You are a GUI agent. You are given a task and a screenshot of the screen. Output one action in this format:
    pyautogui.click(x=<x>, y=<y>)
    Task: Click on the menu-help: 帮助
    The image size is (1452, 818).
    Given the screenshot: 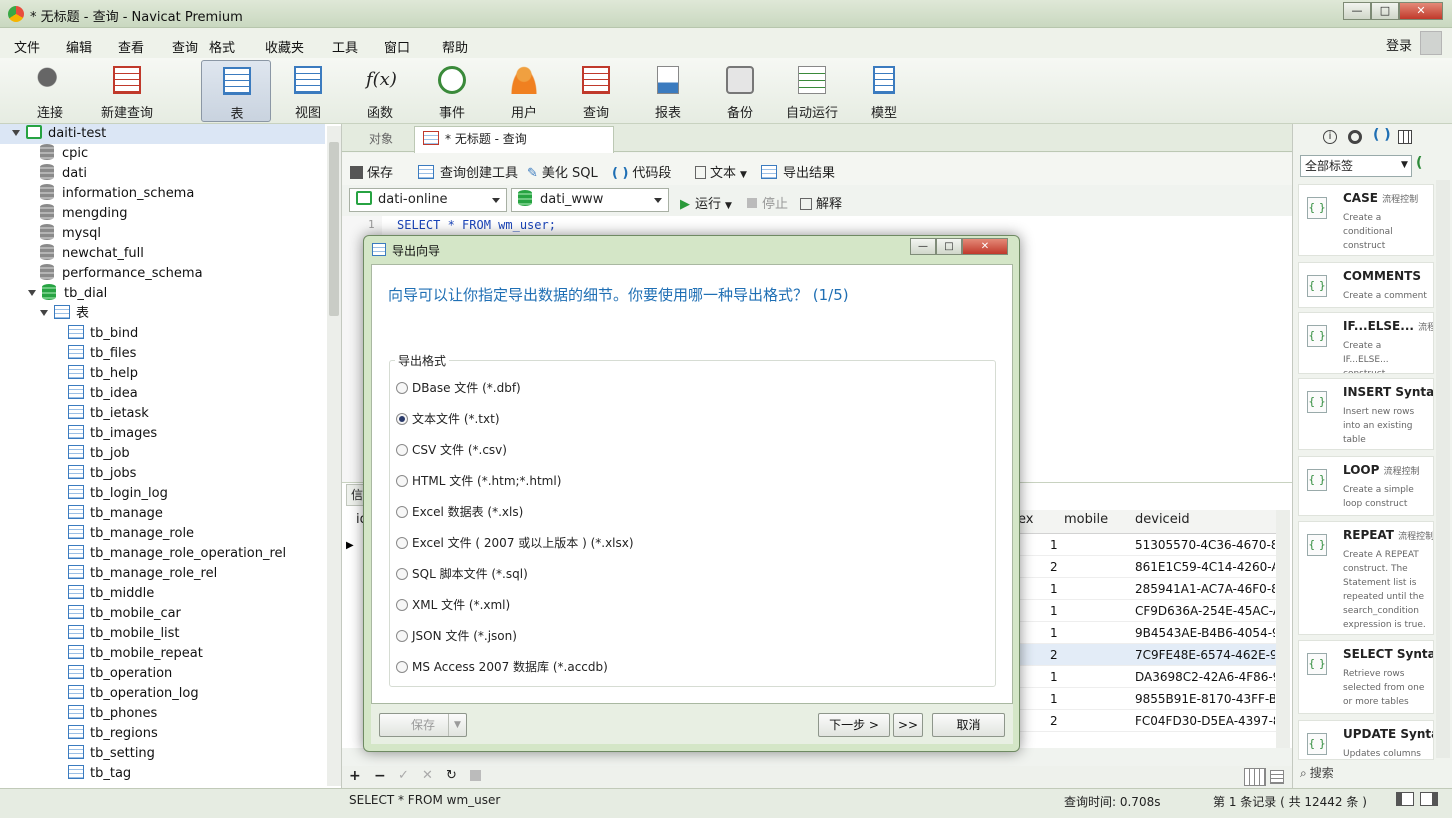 What is the action you would take?
    pyautogui.click(x=455, y=46)
    